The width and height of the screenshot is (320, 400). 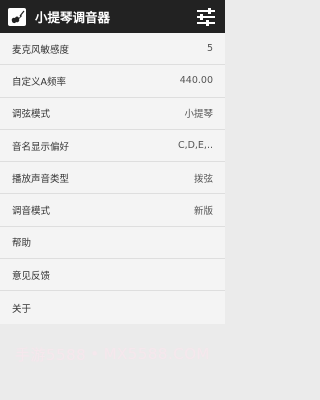 What do you see at coordinates (195, 146) in the screenshot?
I see `setting-value: C,D,E,..` at bounding box center [195, 146].